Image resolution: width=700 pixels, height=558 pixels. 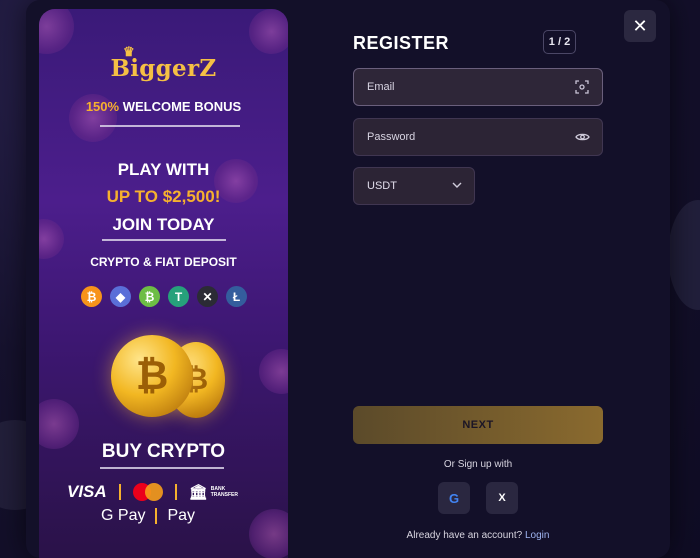 I want to click on bitcoin-icon: ₿, so click(x=91, y=296).